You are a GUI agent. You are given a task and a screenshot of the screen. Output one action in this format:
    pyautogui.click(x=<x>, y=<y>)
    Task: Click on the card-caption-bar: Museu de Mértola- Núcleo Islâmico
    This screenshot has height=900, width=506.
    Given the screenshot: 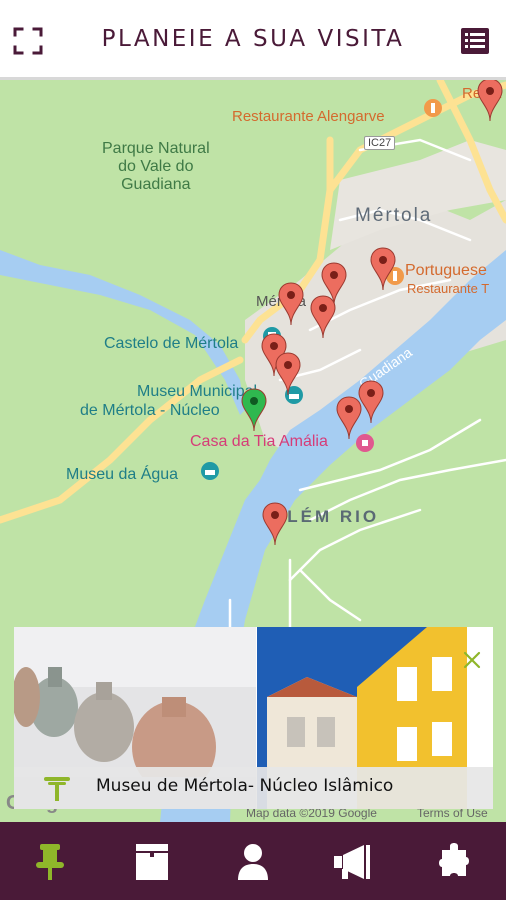 What is the action you would take?
    pyautogui.click(x=253, y=788)
    